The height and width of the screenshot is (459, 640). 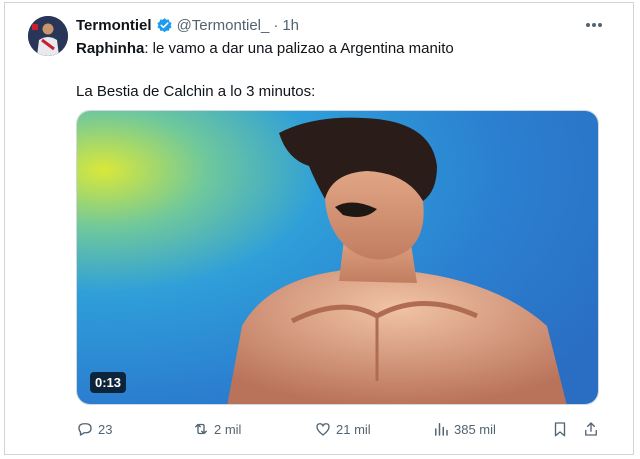 I want to click on bookmark-icon, so click(x=560, y=429).